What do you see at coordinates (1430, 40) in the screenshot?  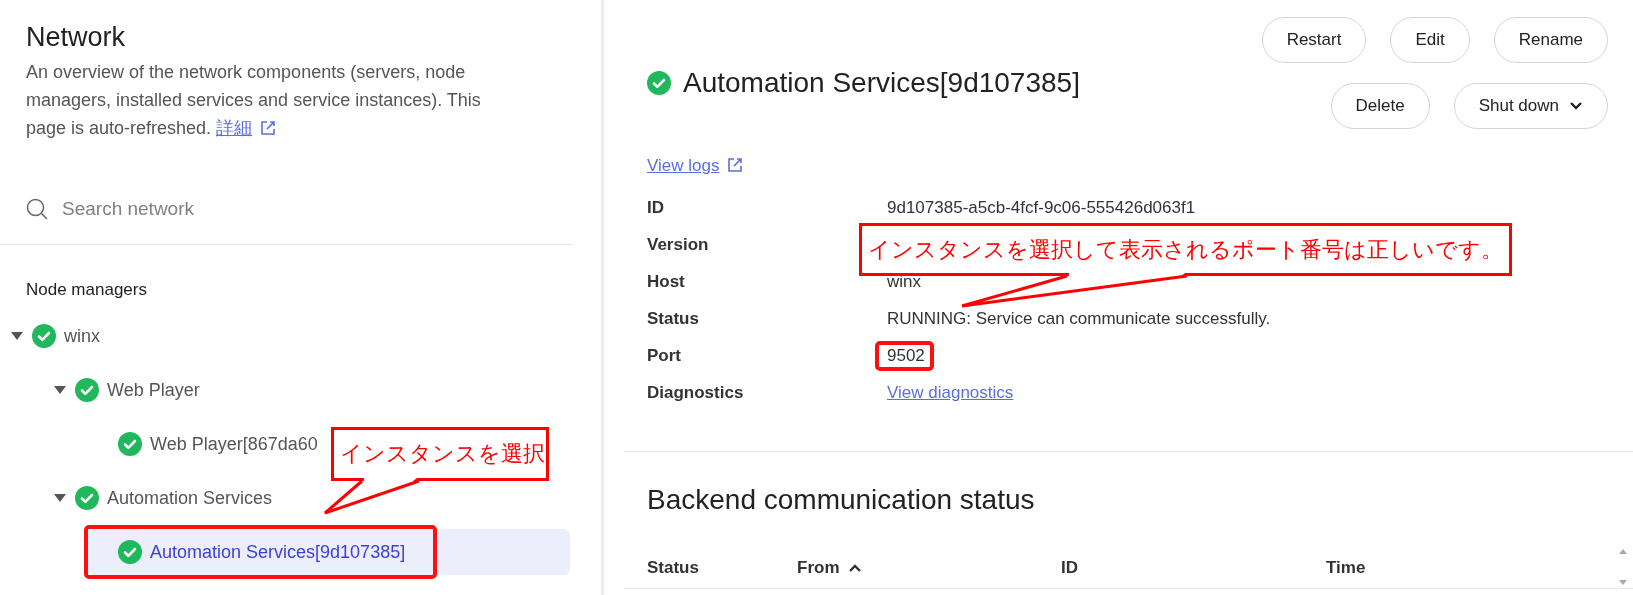 I see `action-button: Edit` at bounding box center [1430, 40].